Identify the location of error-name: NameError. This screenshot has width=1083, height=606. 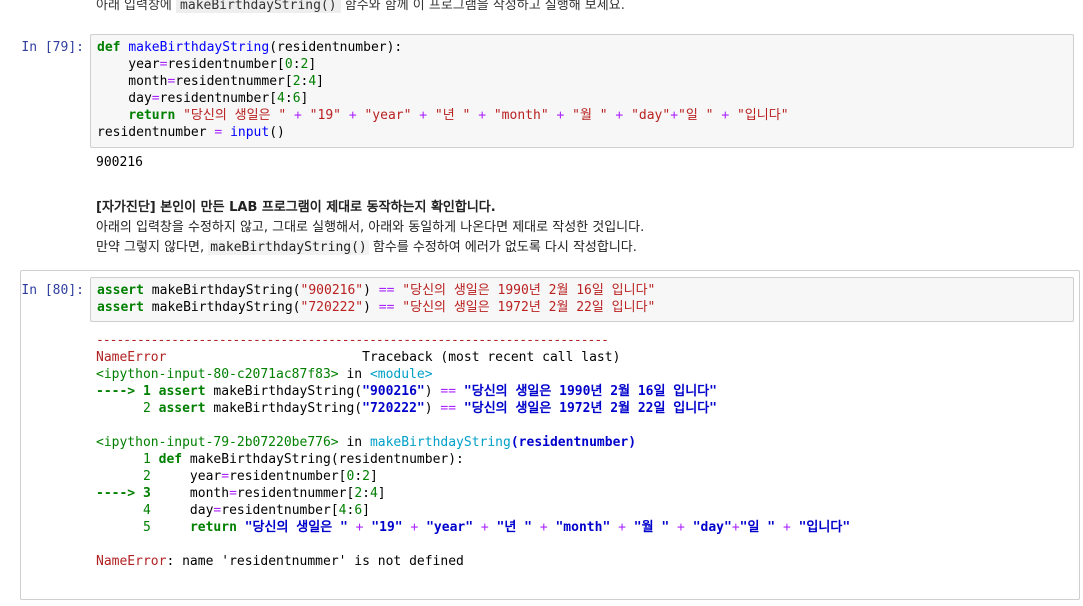
(131, 357).